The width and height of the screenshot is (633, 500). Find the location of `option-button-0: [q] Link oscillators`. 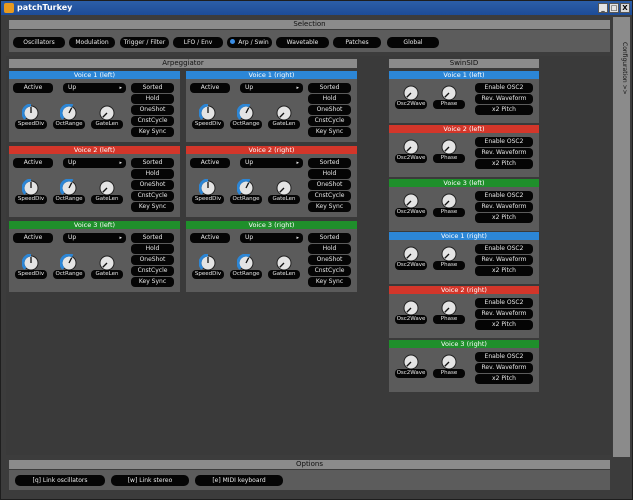

option-button-0: [q] Link oscillators is located at coordinates (60, 480).